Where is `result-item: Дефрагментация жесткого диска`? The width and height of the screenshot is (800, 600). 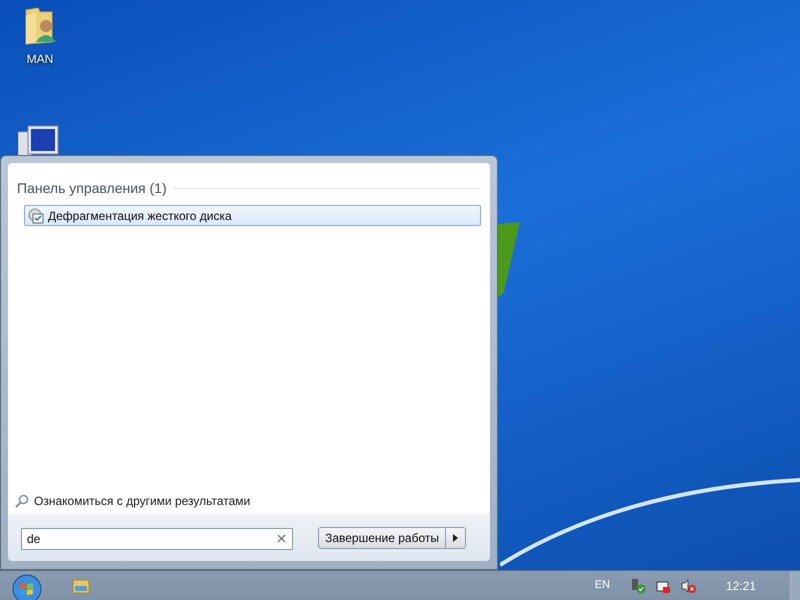
result-item: Дефрагментация жесткого диска is located at coordinates (252, 215).